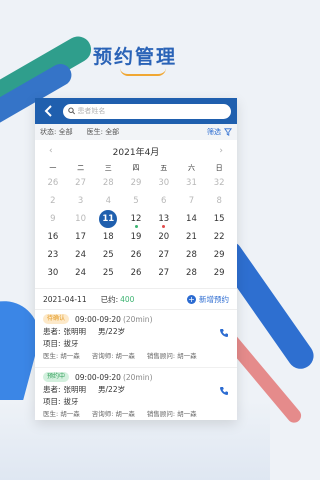  What do you see at coordinates (192, 219) in the screenshot?
I see `calendar-day: 14` at bounding box center [192, 219].